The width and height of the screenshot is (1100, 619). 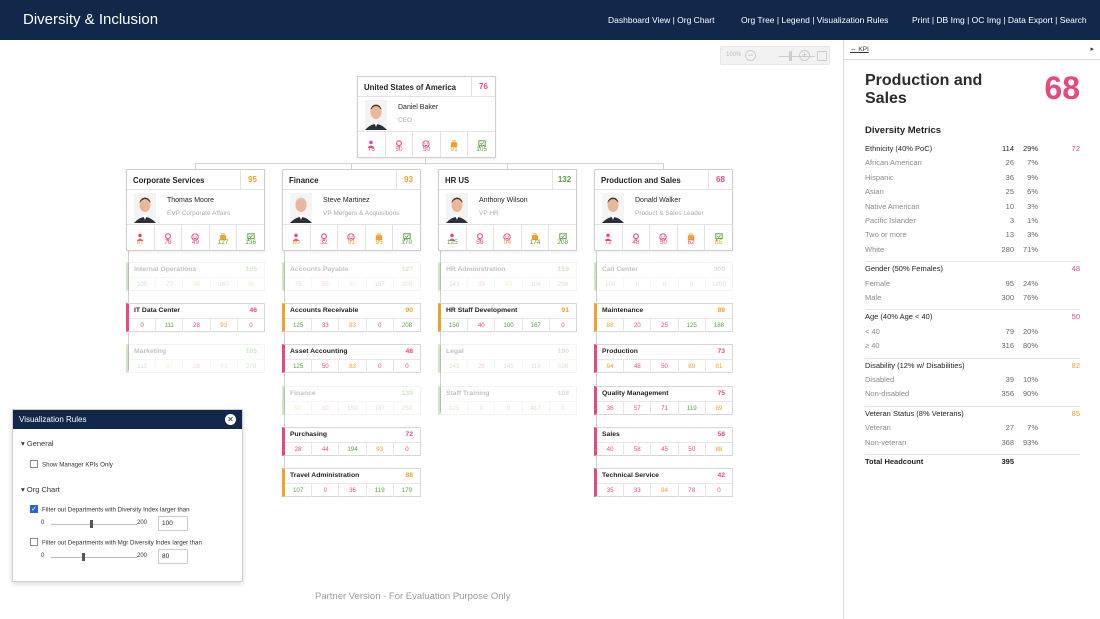 I want to click on kpi-cell: 95, so click(x=380, y=237).